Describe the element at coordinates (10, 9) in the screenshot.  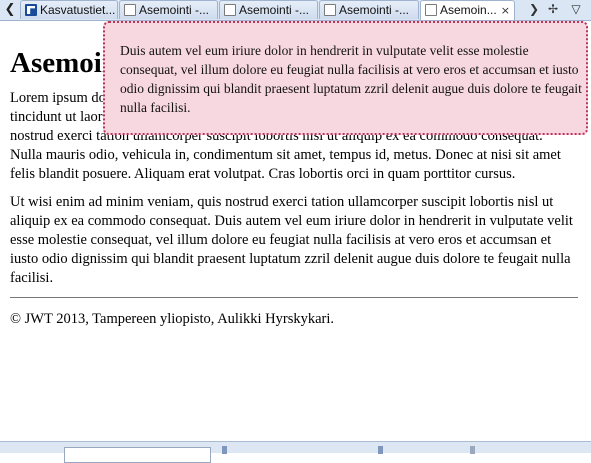
I see `scroll-tabs-back-icon: ❮` at that location.